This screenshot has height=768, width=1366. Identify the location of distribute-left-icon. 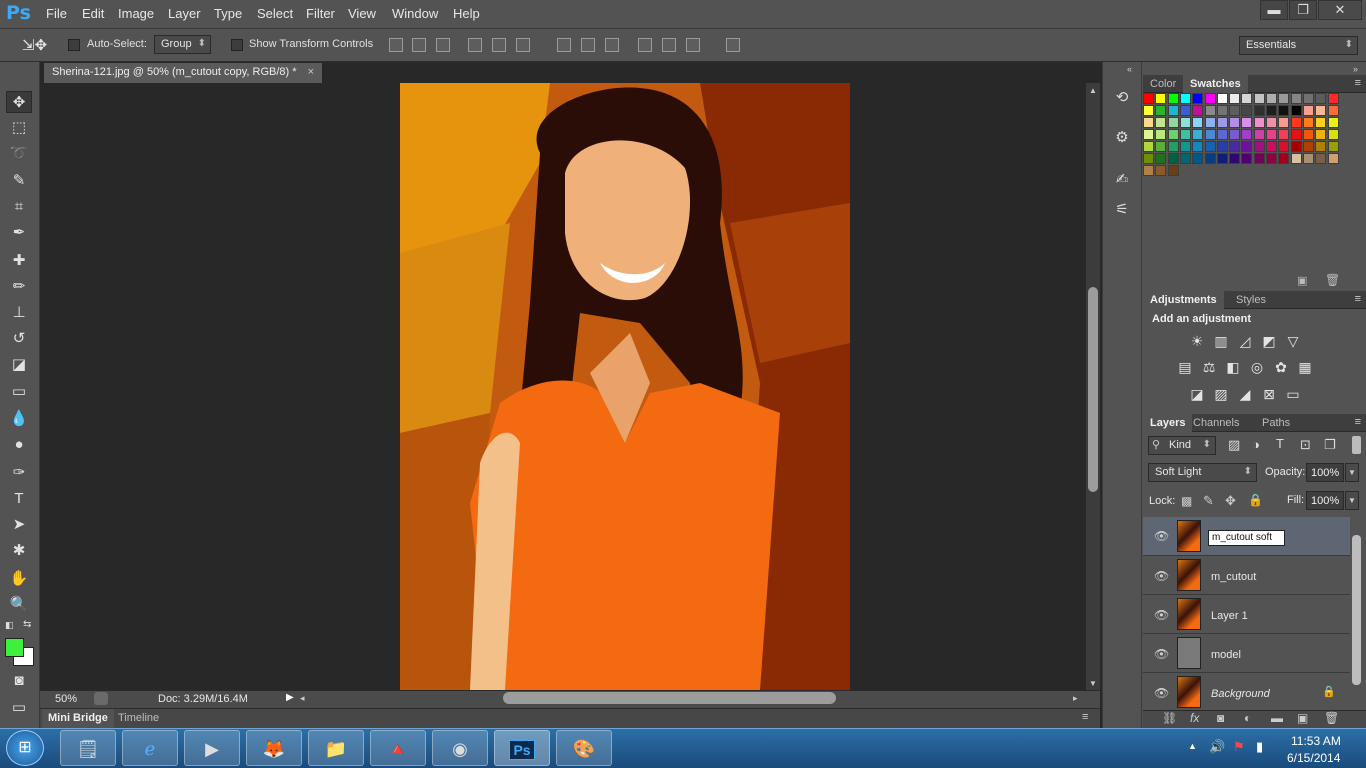
(645, 45).